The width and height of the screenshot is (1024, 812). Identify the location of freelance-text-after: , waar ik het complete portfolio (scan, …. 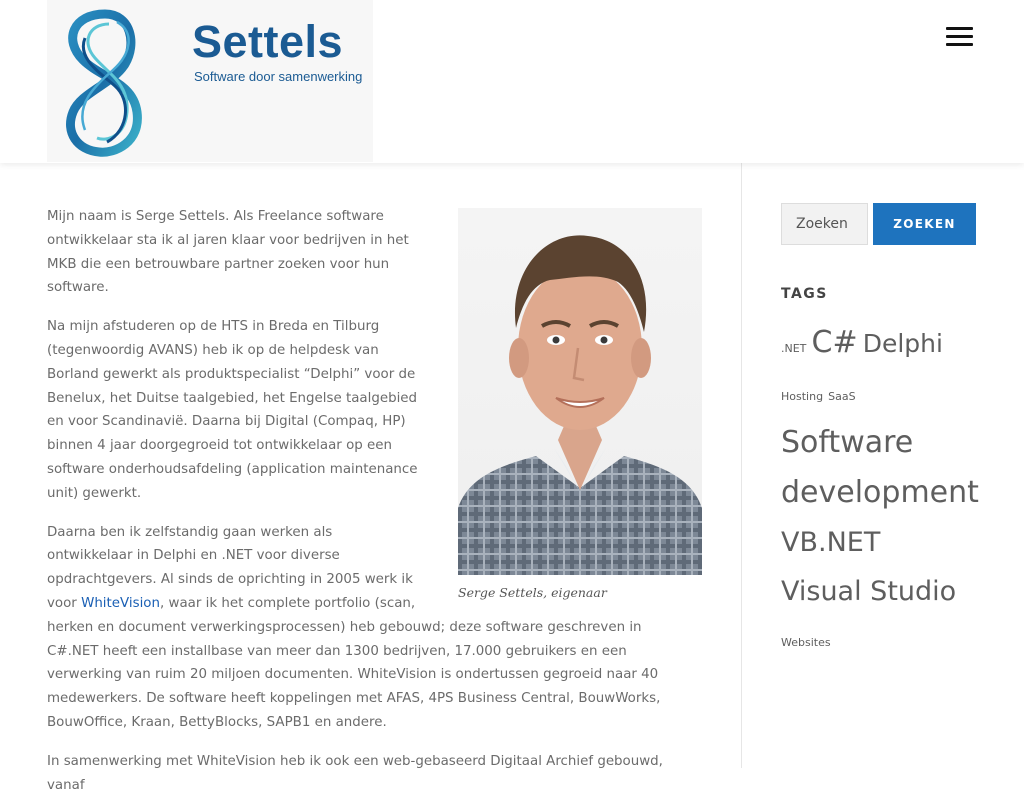
(354, 662).